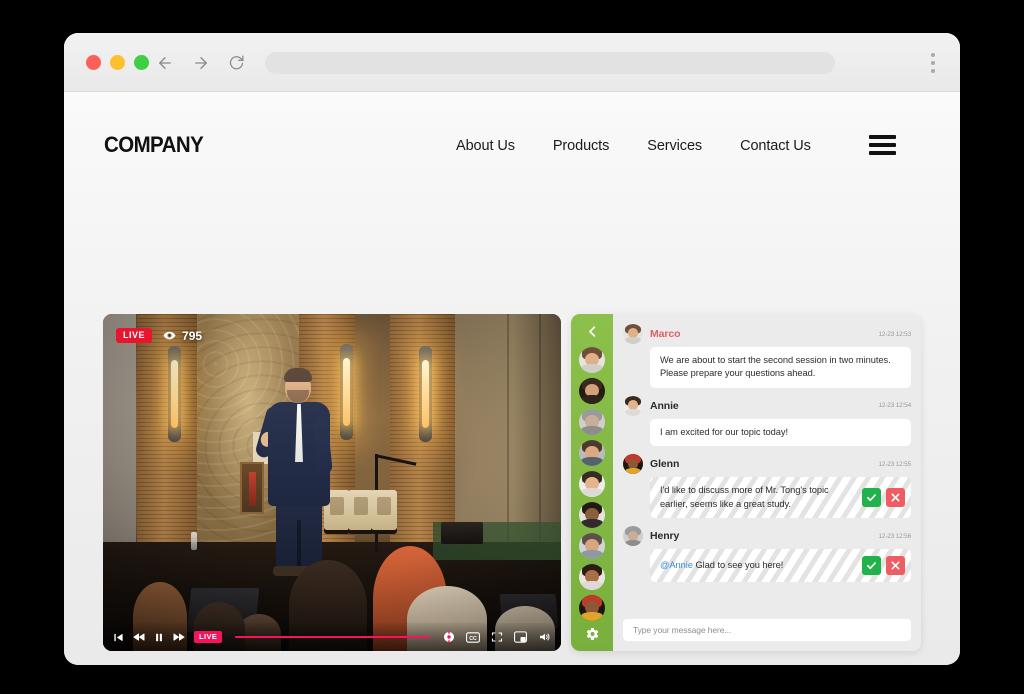 This screenshot has height=694, width=1024. I want to click on nav-link-services: Services, so click(674, 146).